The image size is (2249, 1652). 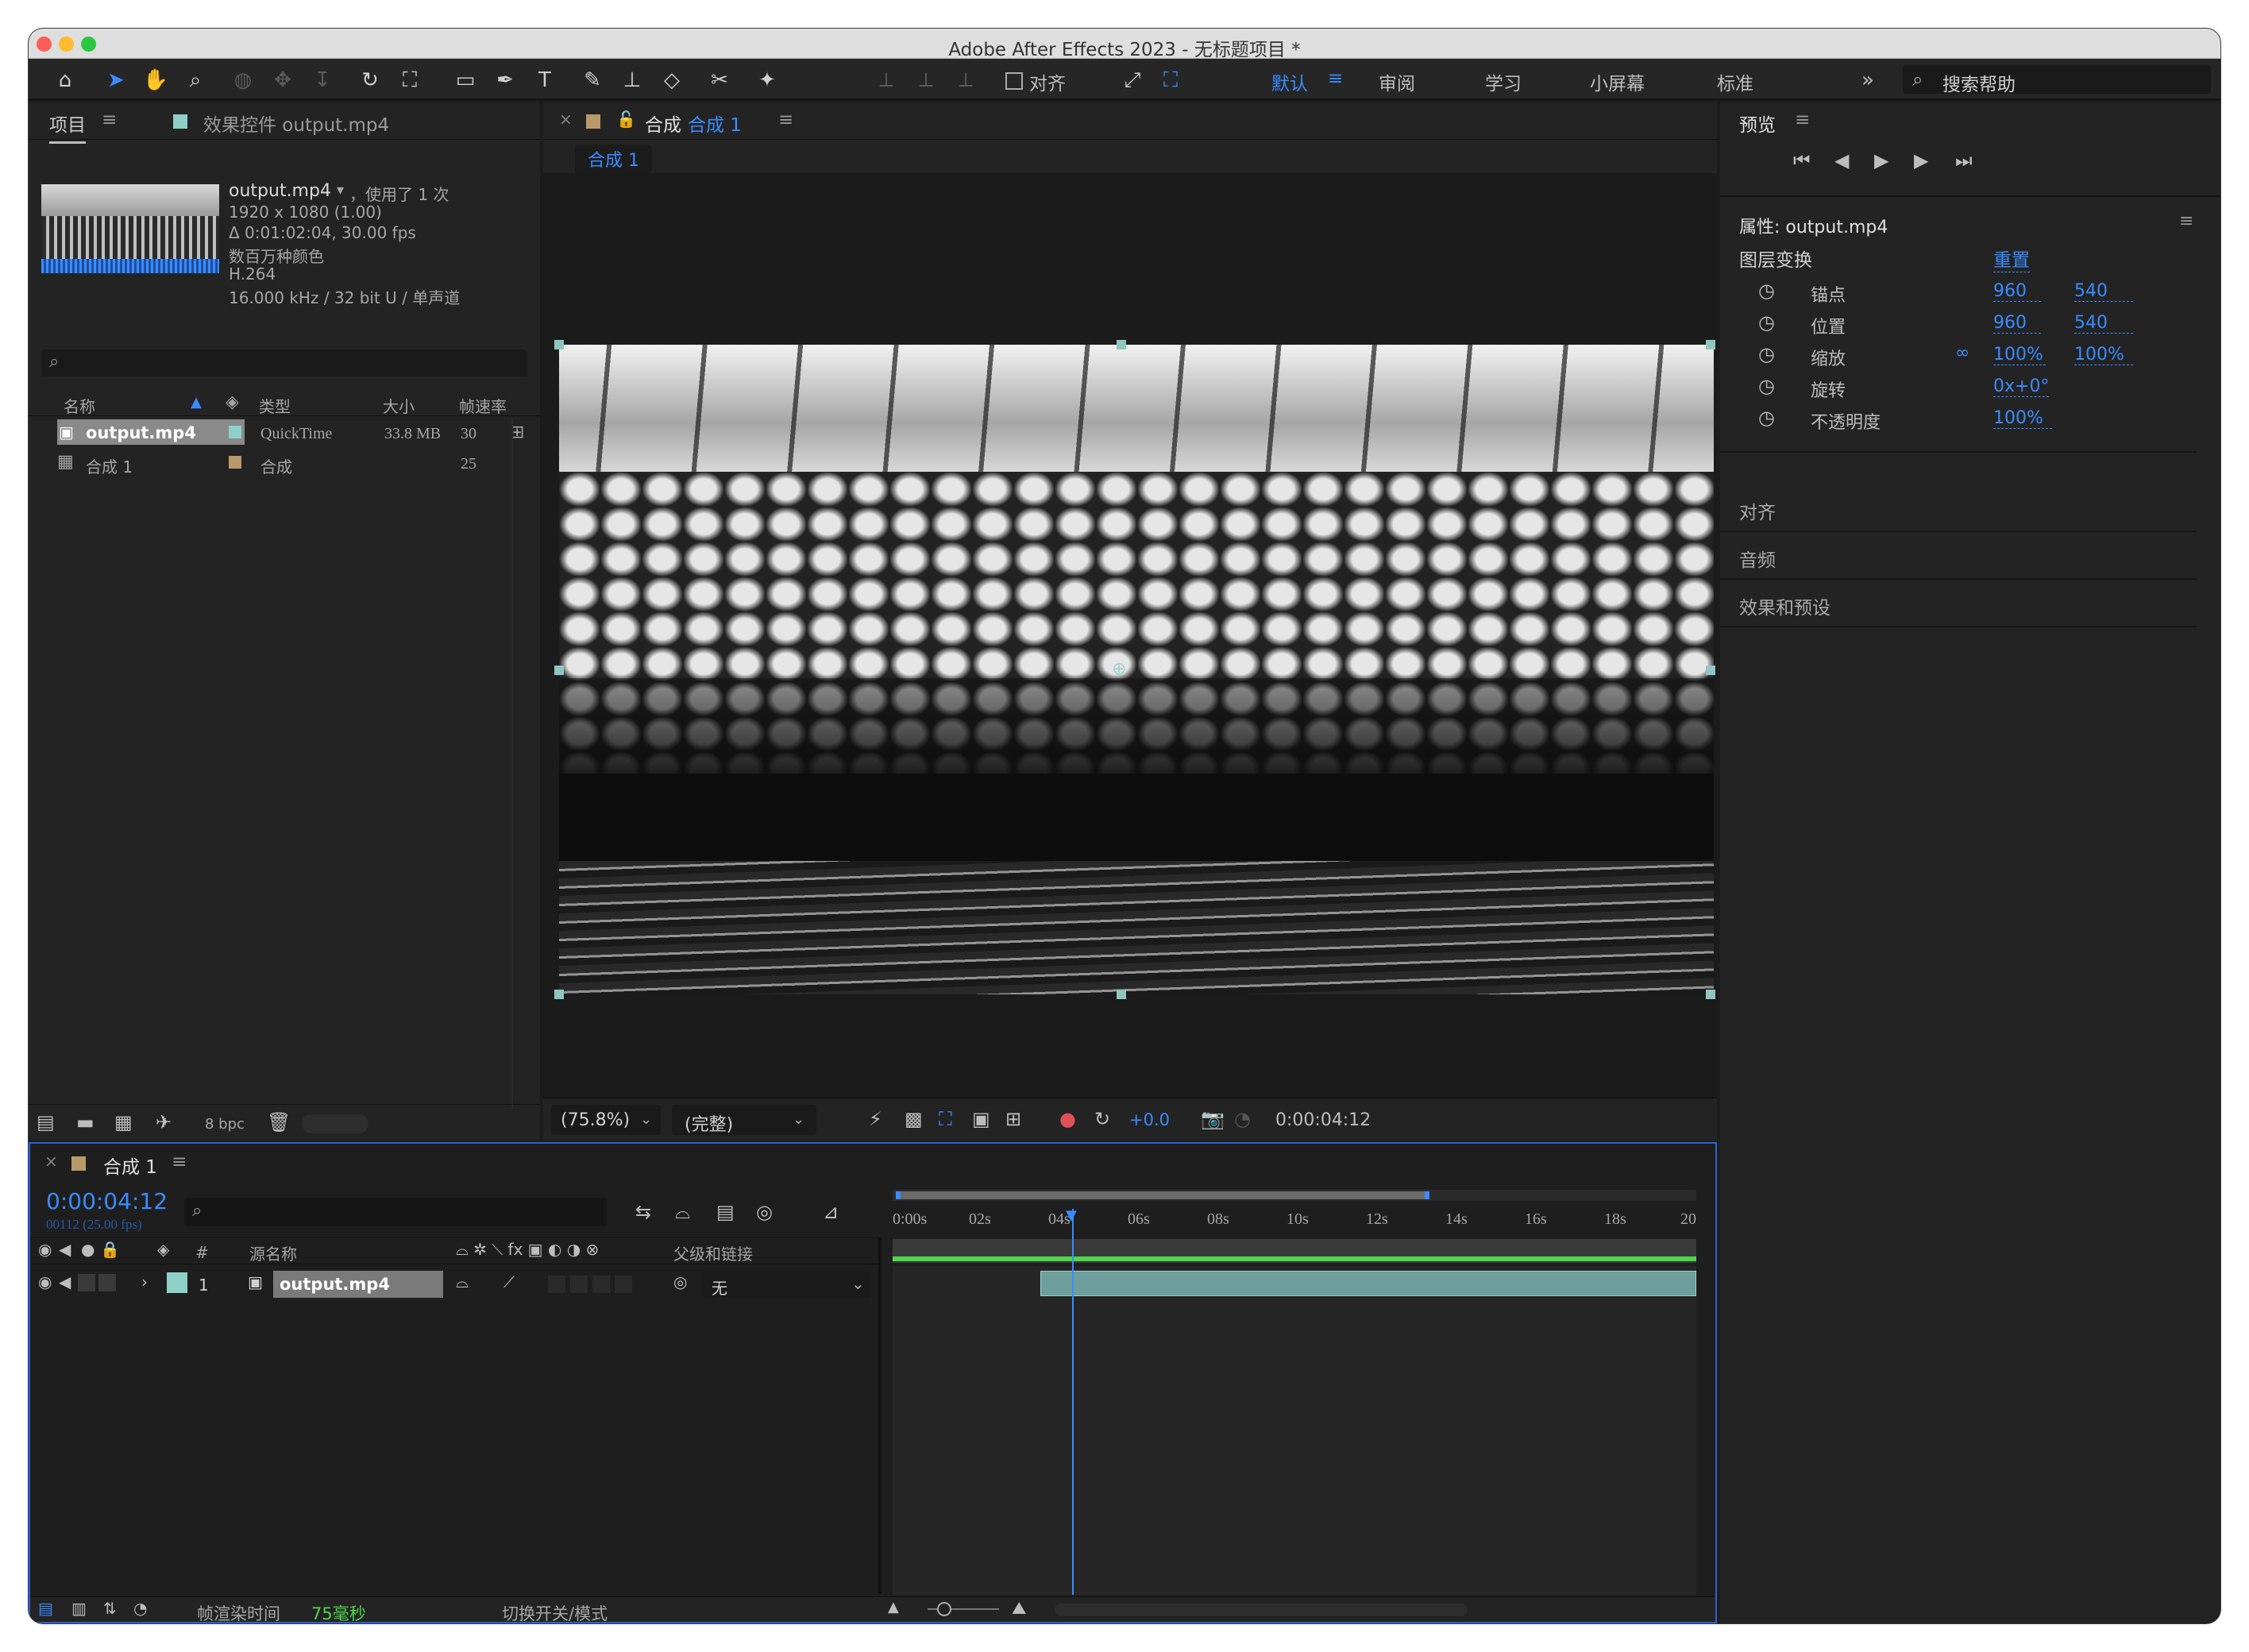 I want to click on pick-whip-icon: ◎, so click(x=680, y=1282).